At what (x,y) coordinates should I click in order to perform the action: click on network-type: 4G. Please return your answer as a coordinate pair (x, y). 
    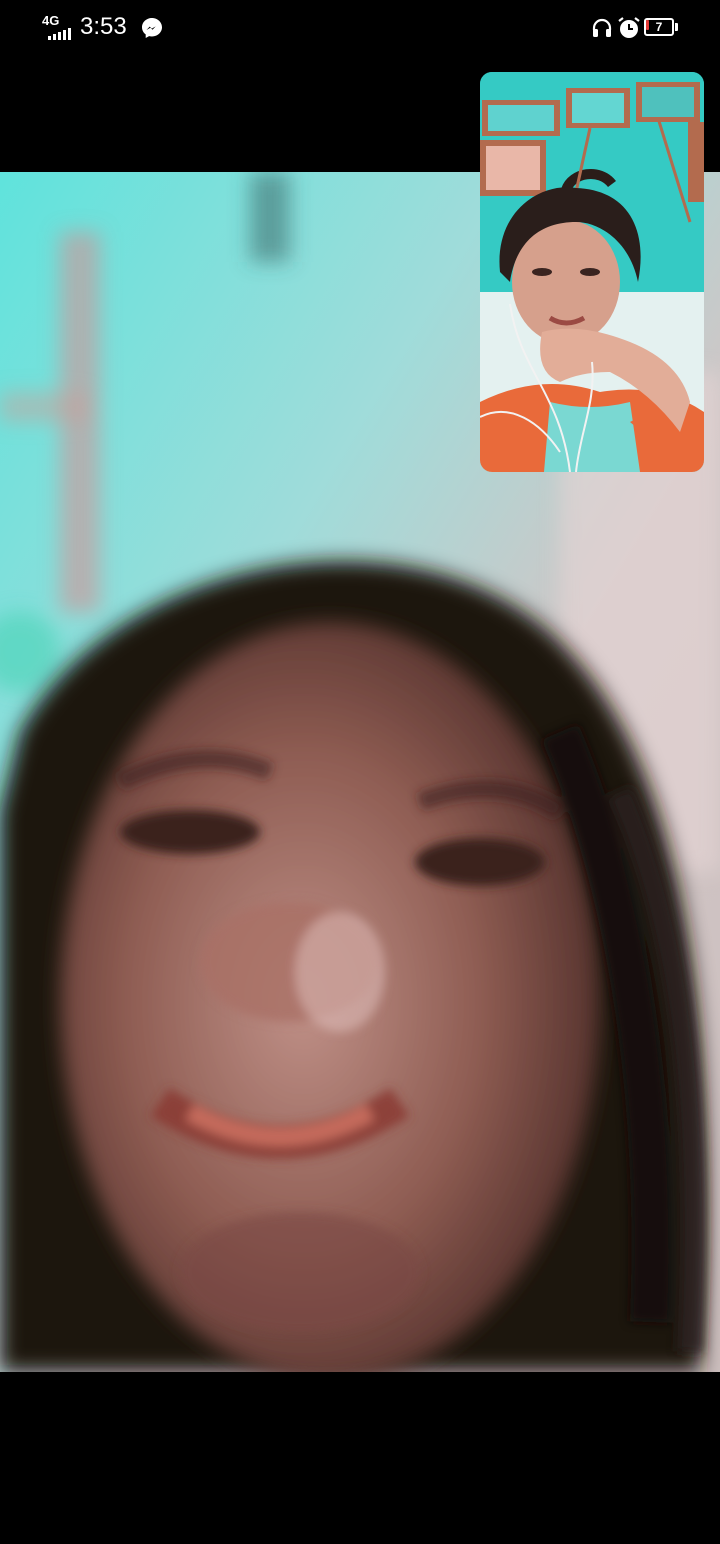
    Looking at the image, I should click on (51, 20).